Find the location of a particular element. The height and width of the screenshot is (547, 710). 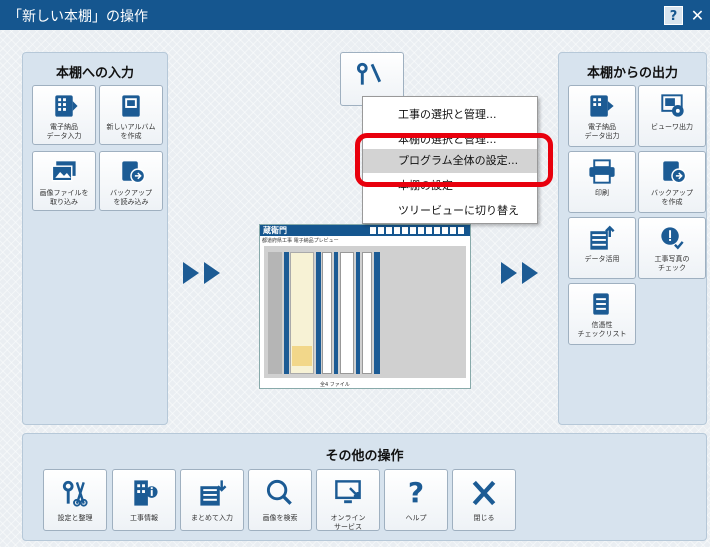

window-title: 「新しい本棚」の操作 is located at coordinates (78, 17).